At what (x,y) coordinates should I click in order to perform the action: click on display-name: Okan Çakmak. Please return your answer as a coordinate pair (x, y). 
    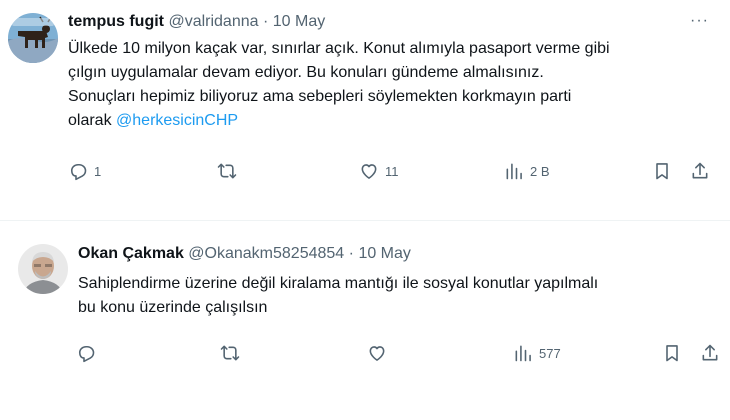
    Looking at the image, I should click on (131, 253).